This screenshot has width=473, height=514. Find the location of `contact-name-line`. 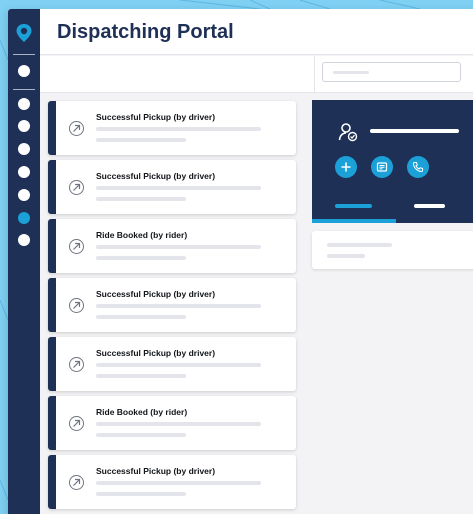

contact-name-line is located at coordinates (414, 131).